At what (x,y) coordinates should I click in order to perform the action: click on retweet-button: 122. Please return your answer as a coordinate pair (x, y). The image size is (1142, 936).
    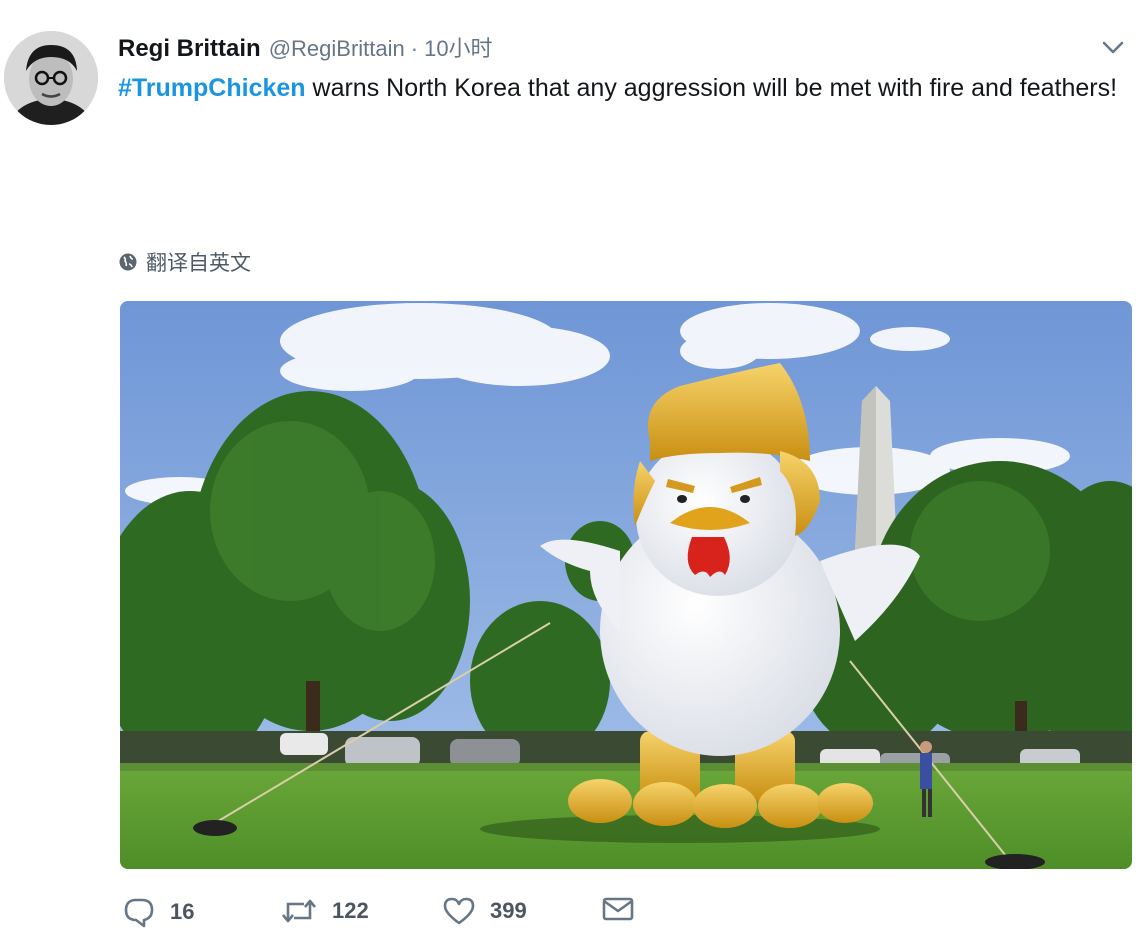
    Looking at the image, I should click on (324, 911).